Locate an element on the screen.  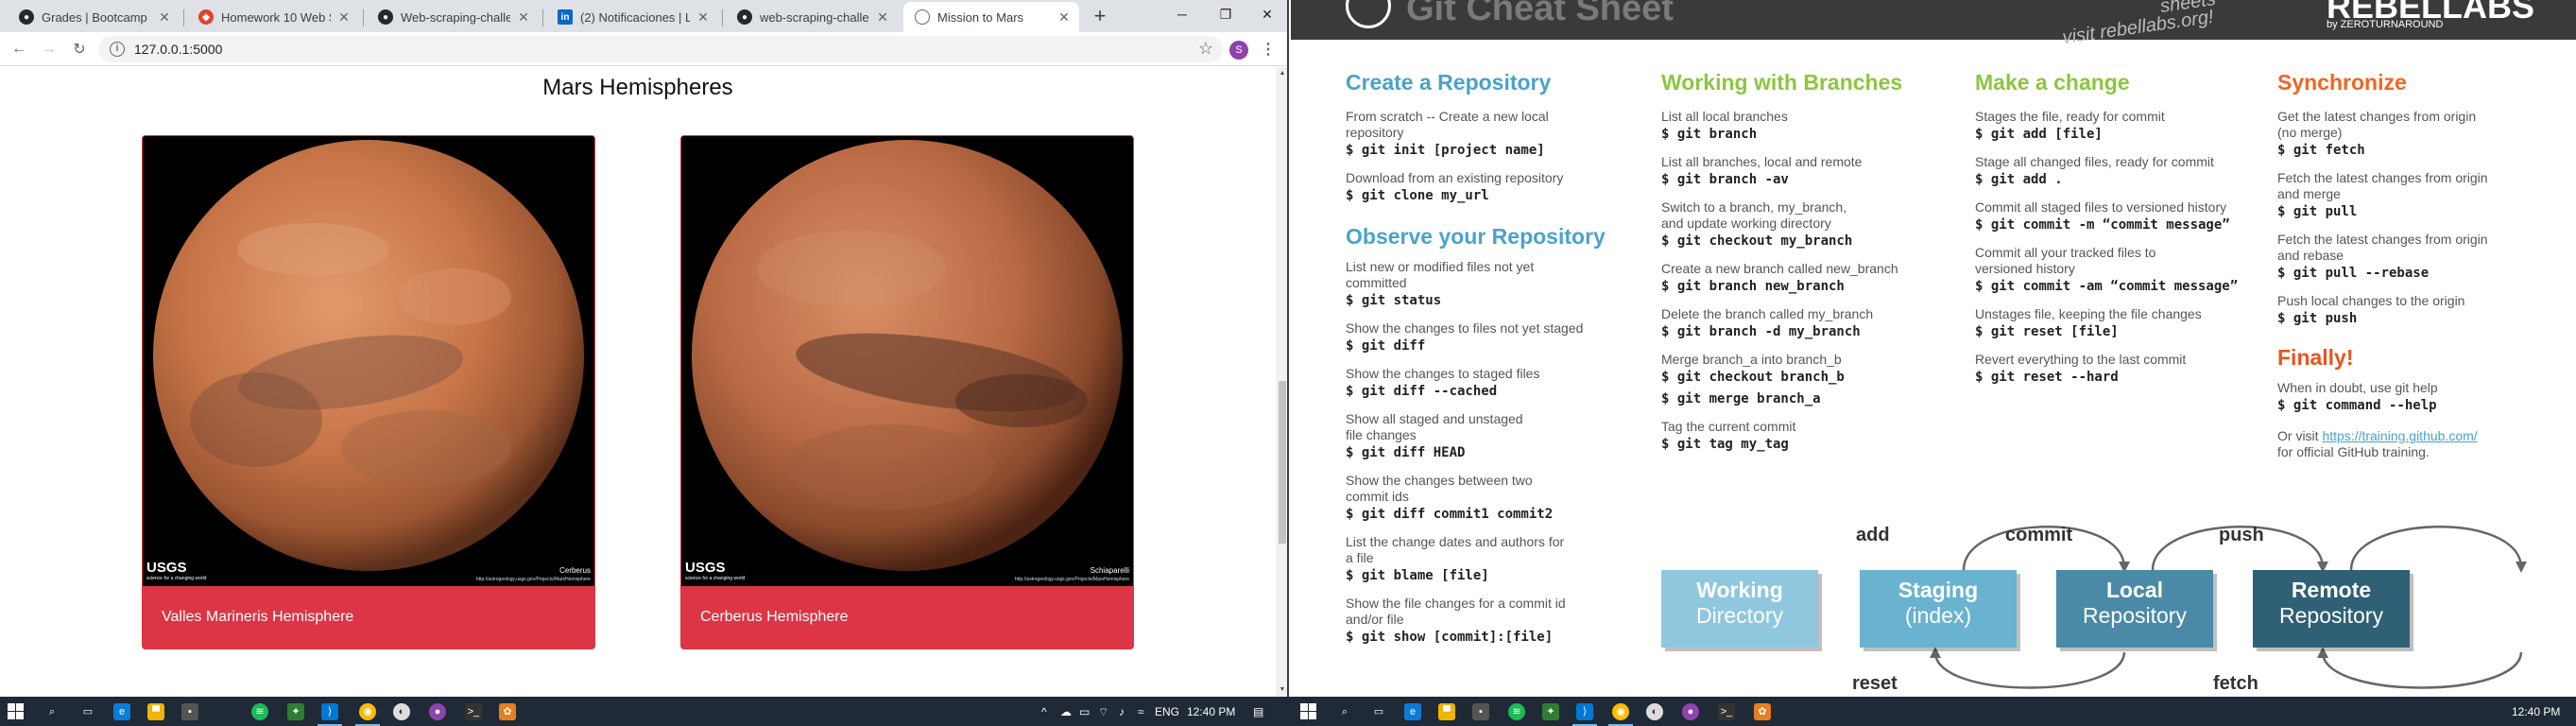
linkedin-icon: in is located at coordinates (565, 17).